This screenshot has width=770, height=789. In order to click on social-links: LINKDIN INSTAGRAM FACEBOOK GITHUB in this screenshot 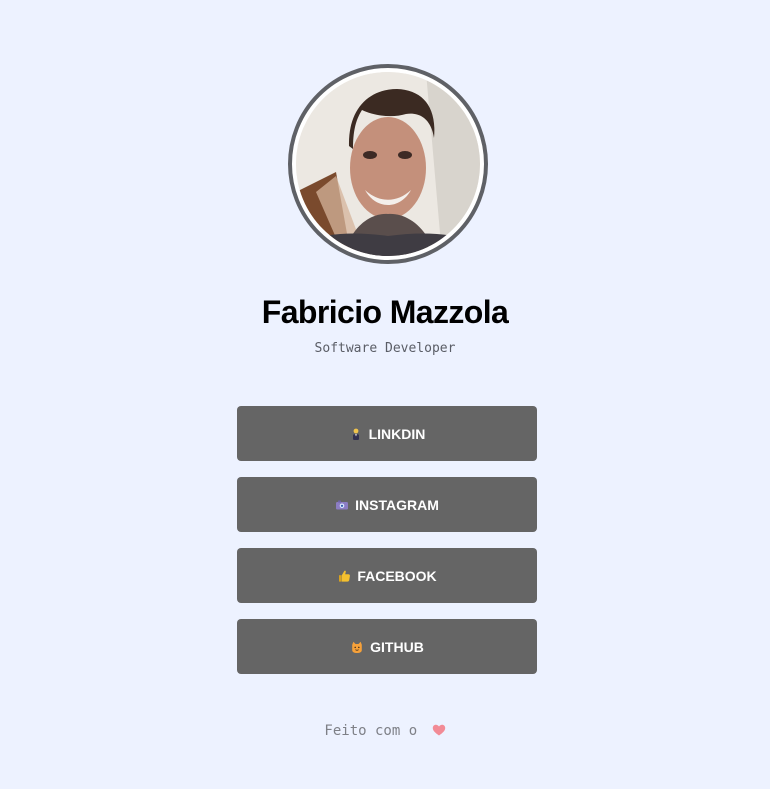, I will do `click(387, 548)`.